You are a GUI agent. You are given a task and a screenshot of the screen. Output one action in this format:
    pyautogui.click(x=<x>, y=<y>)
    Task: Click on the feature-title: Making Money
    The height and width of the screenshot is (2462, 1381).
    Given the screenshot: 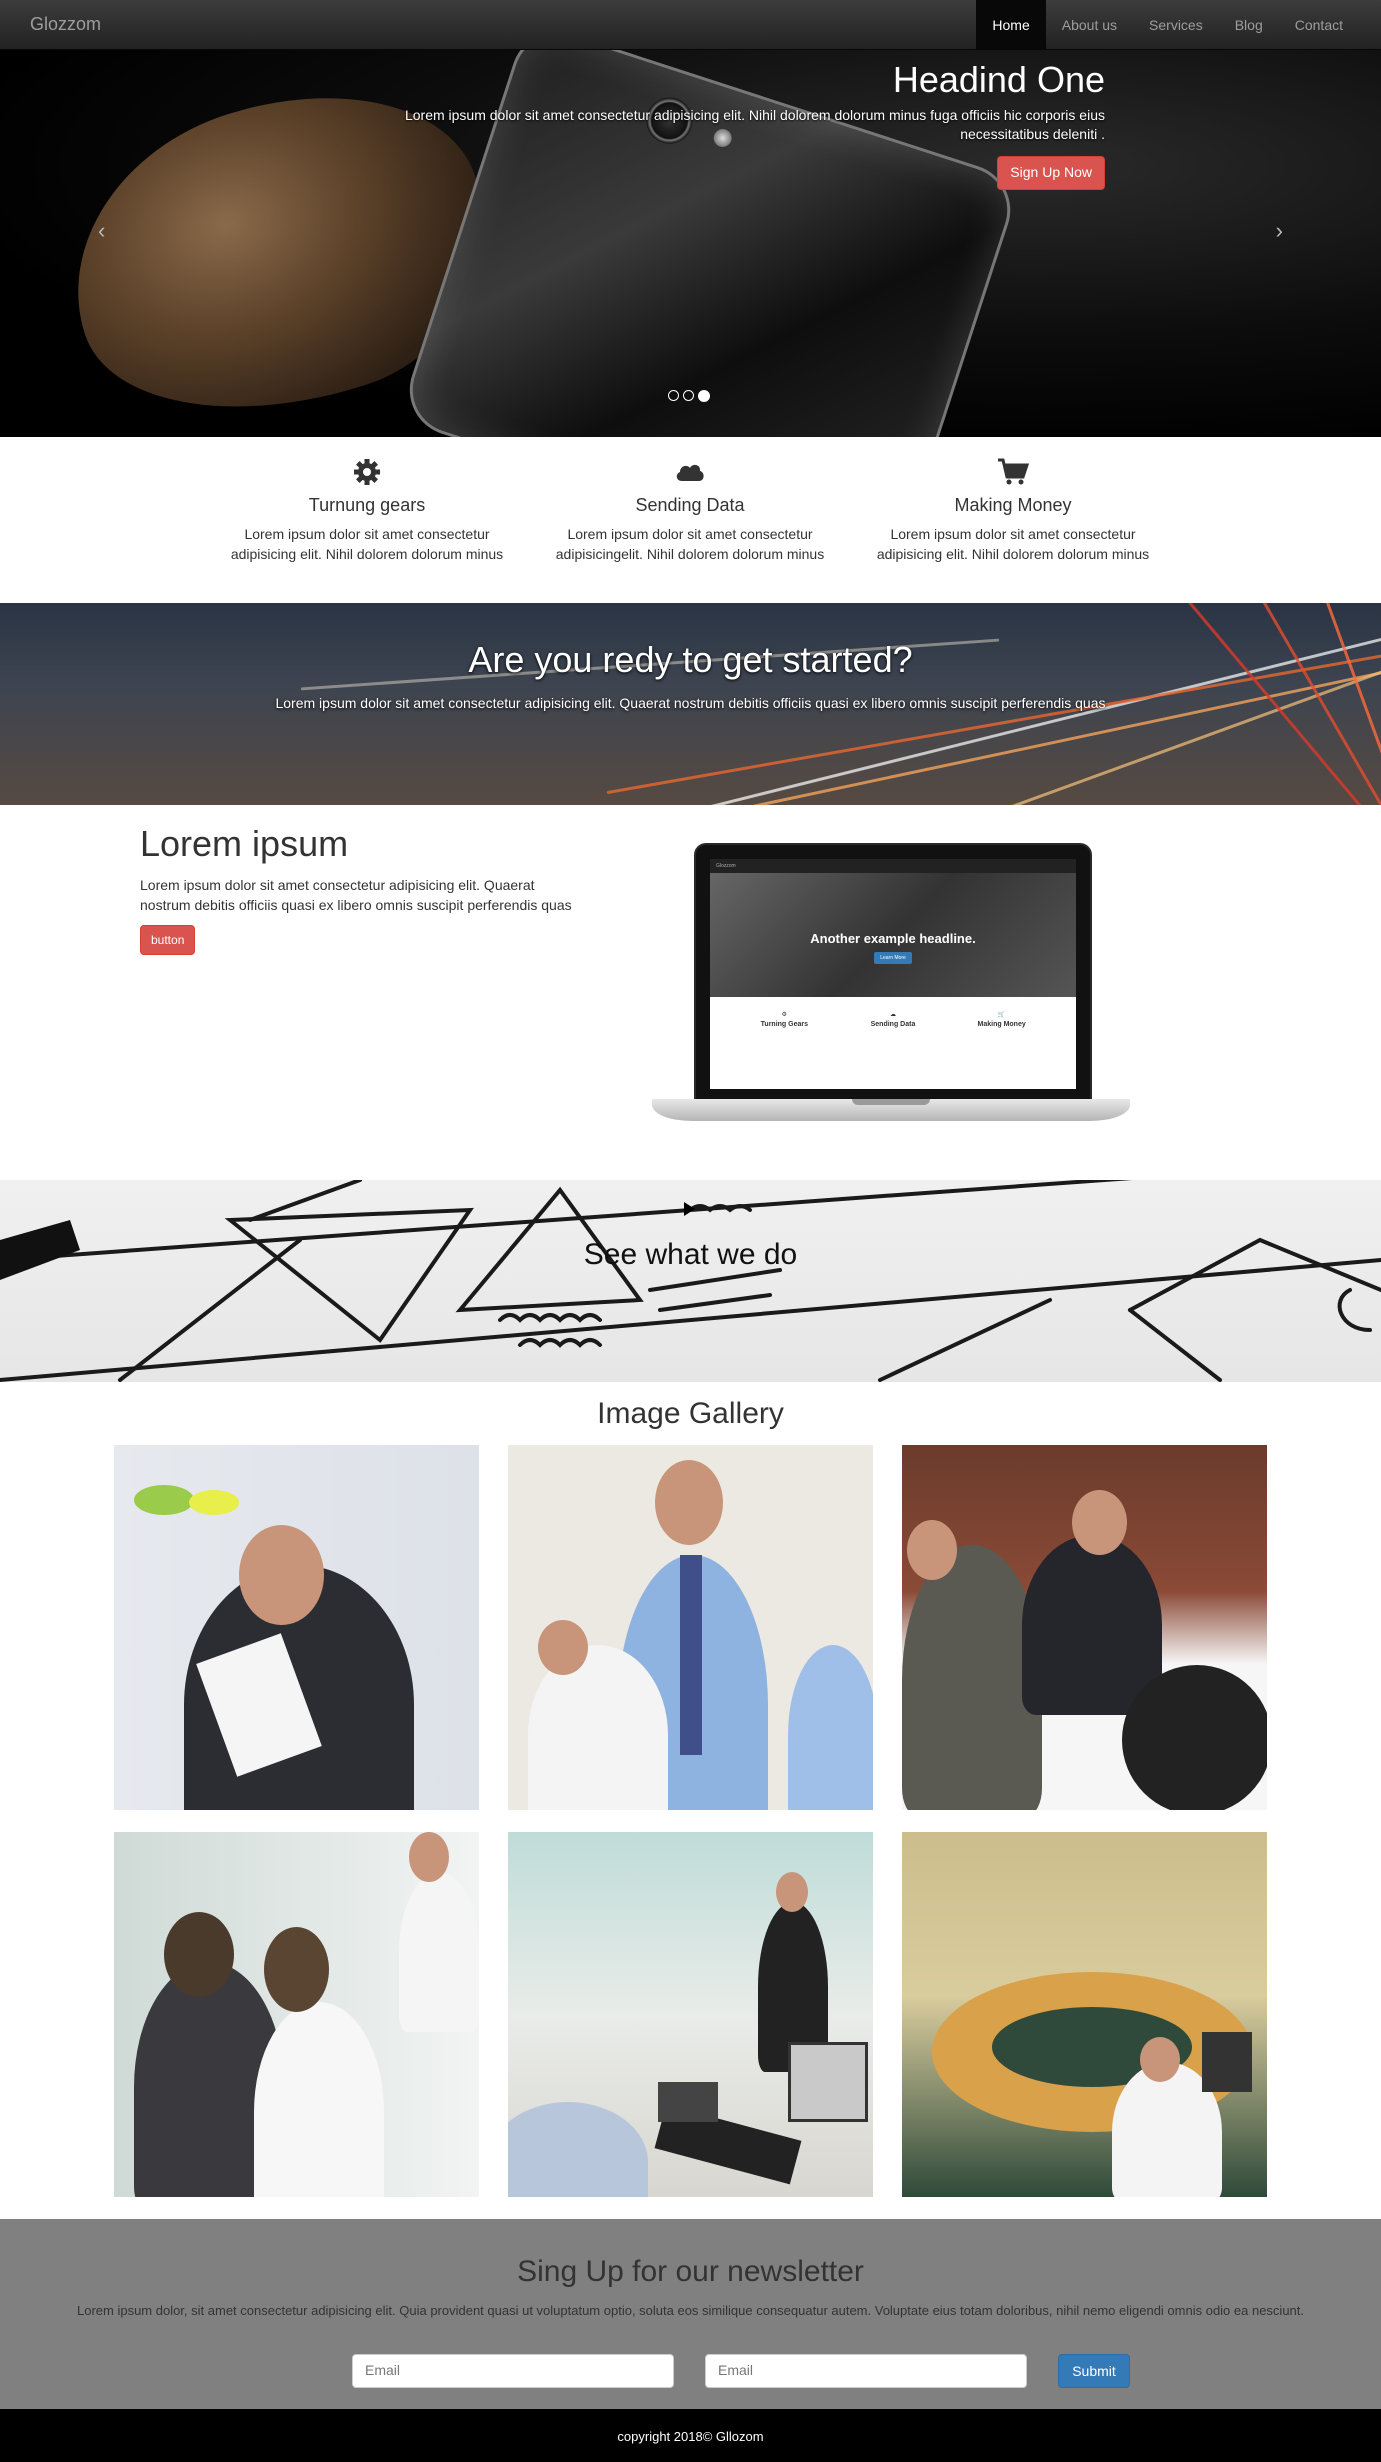 What is the action you would take?
    pyautogui.click(x=1013, y=505)
    